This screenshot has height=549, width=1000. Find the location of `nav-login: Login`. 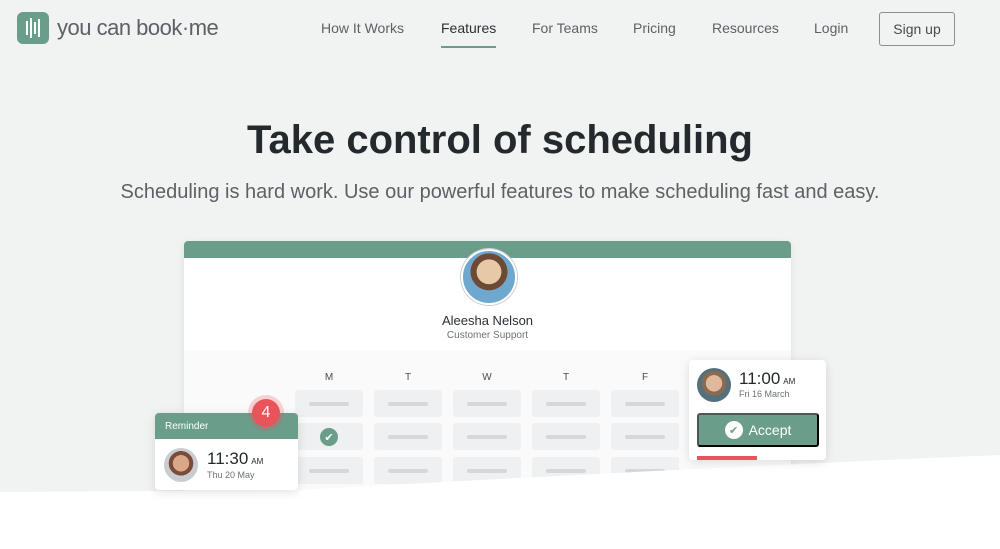

nav-login: Login is located at coordinates (831, 28).